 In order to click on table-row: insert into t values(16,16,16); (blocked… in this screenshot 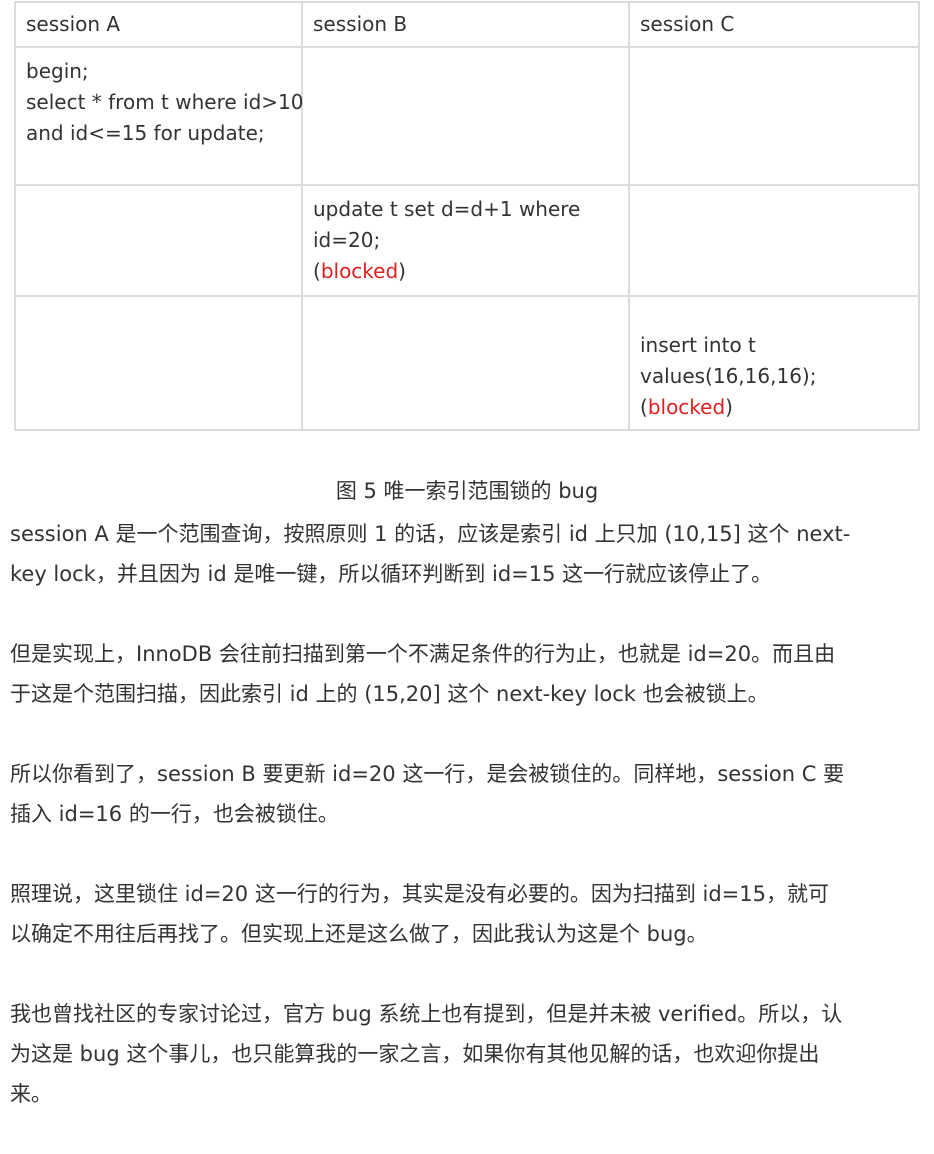, I will do `click(467, 363)`.